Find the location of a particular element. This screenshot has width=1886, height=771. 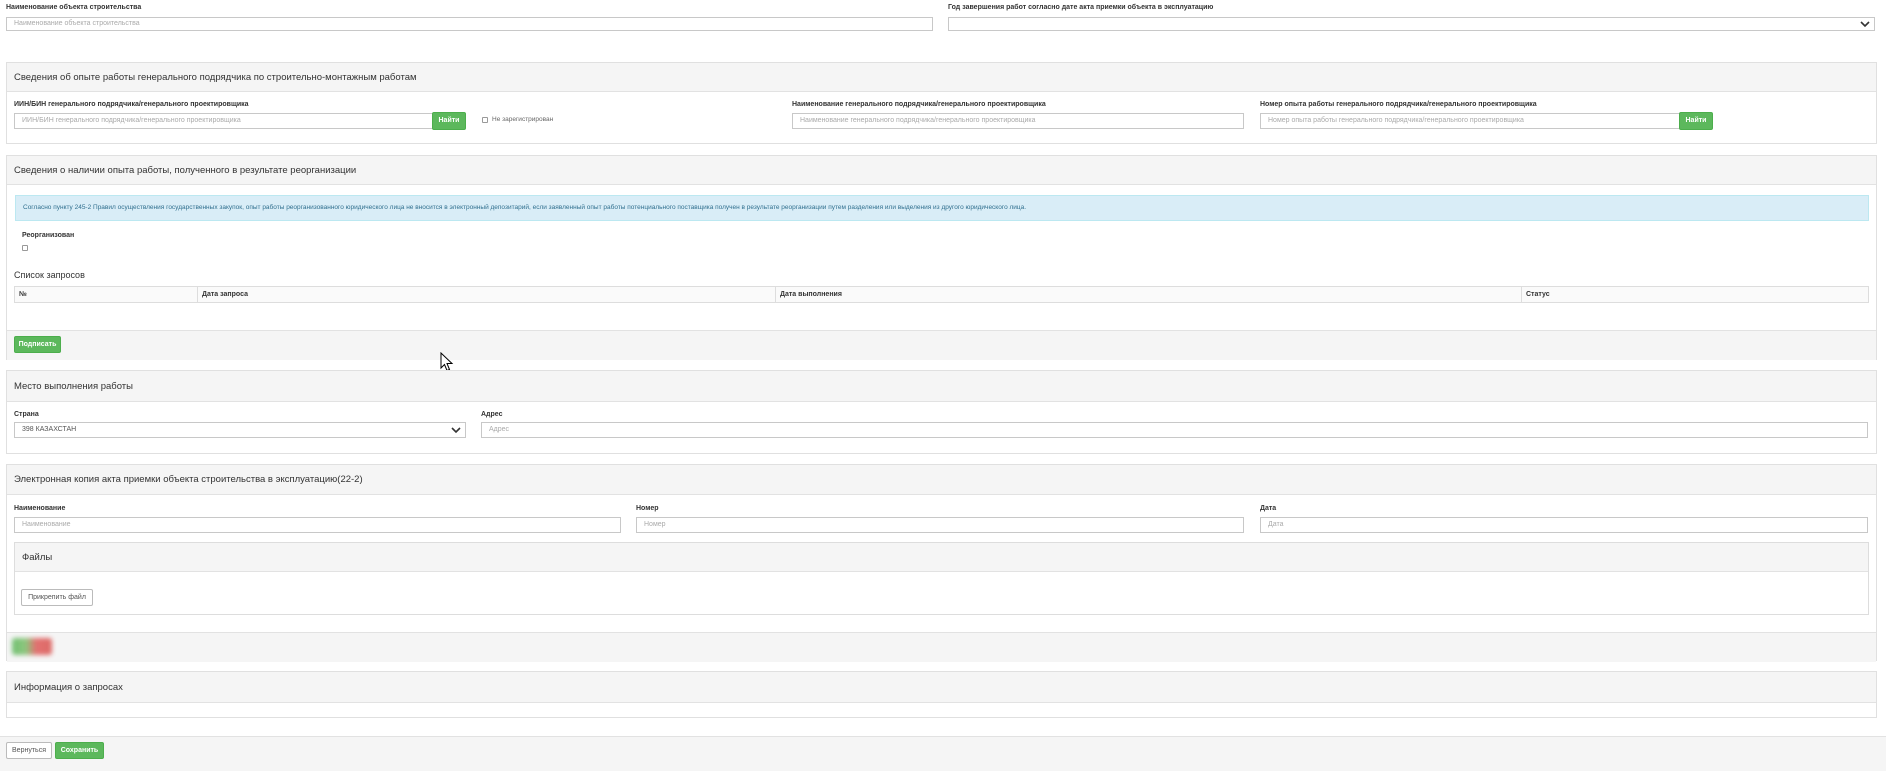

document-number-input: Номер is located at coordinates (940, 525).